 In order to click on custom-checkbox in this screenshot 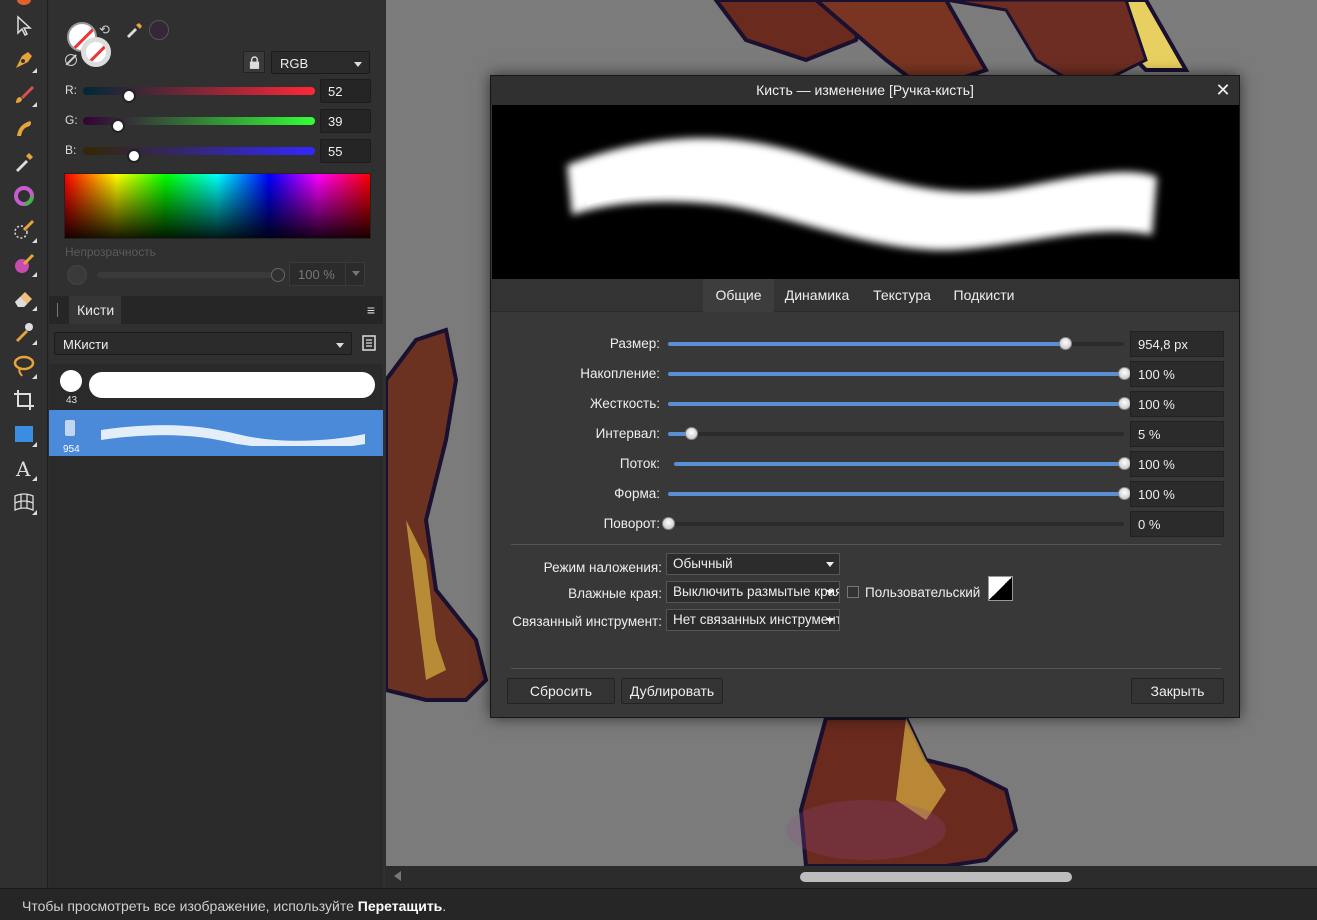, I will do `click(853, 592)`.